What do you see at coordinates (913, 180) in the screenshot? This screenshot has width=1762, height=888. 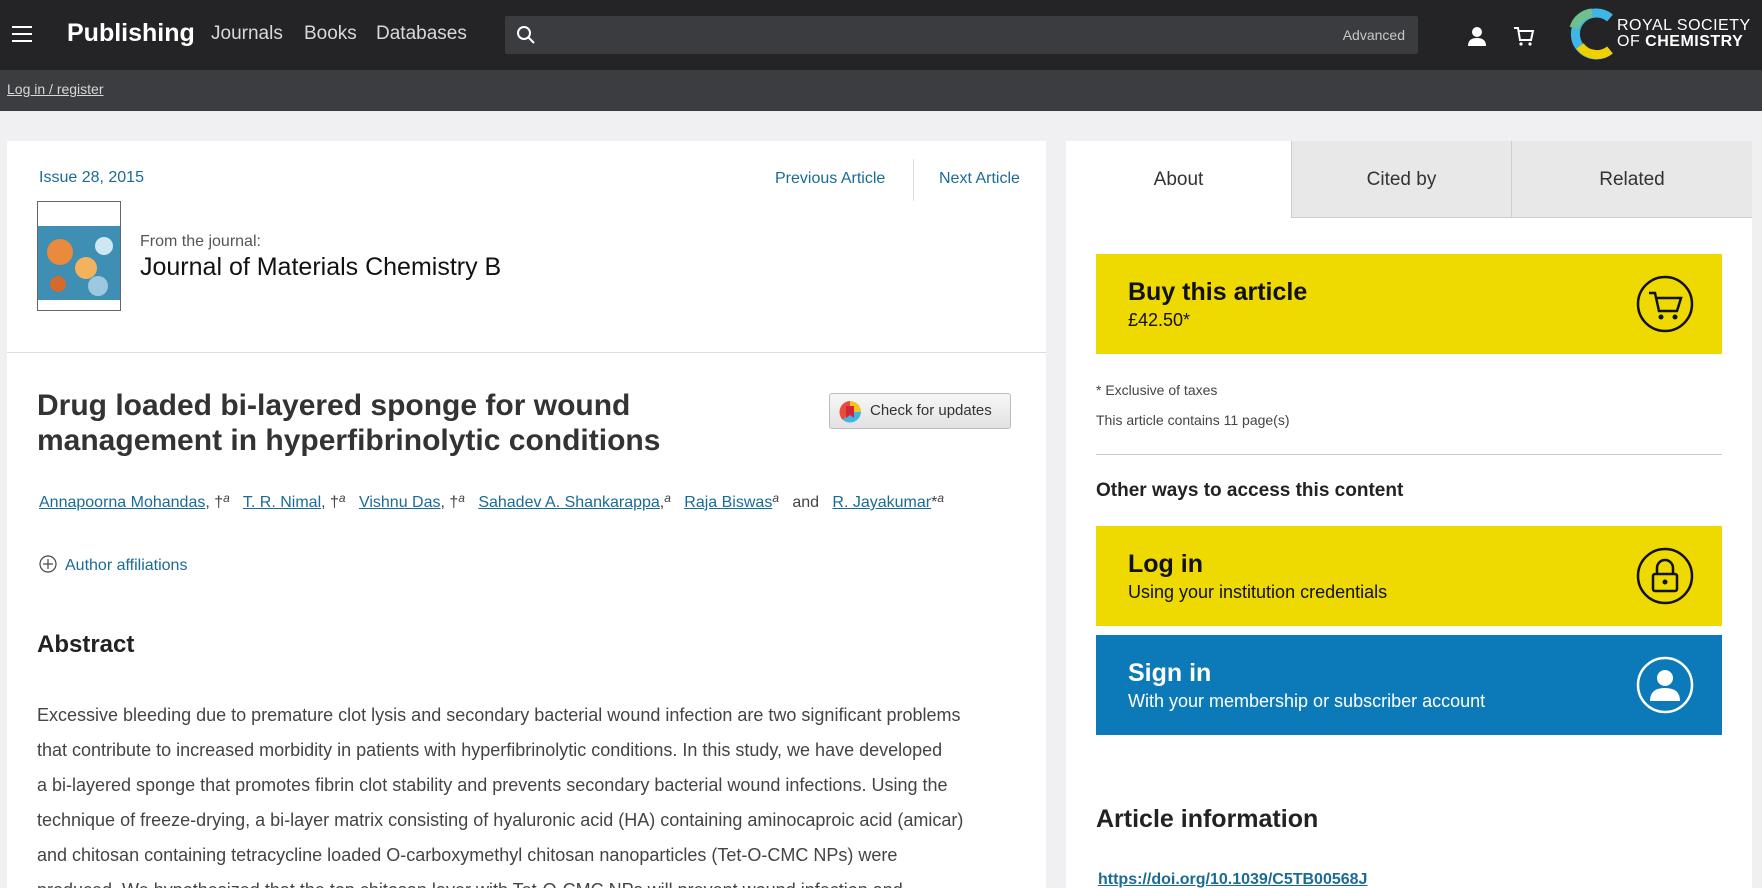 I see `nav-divider` at bounding box center [913, 180].